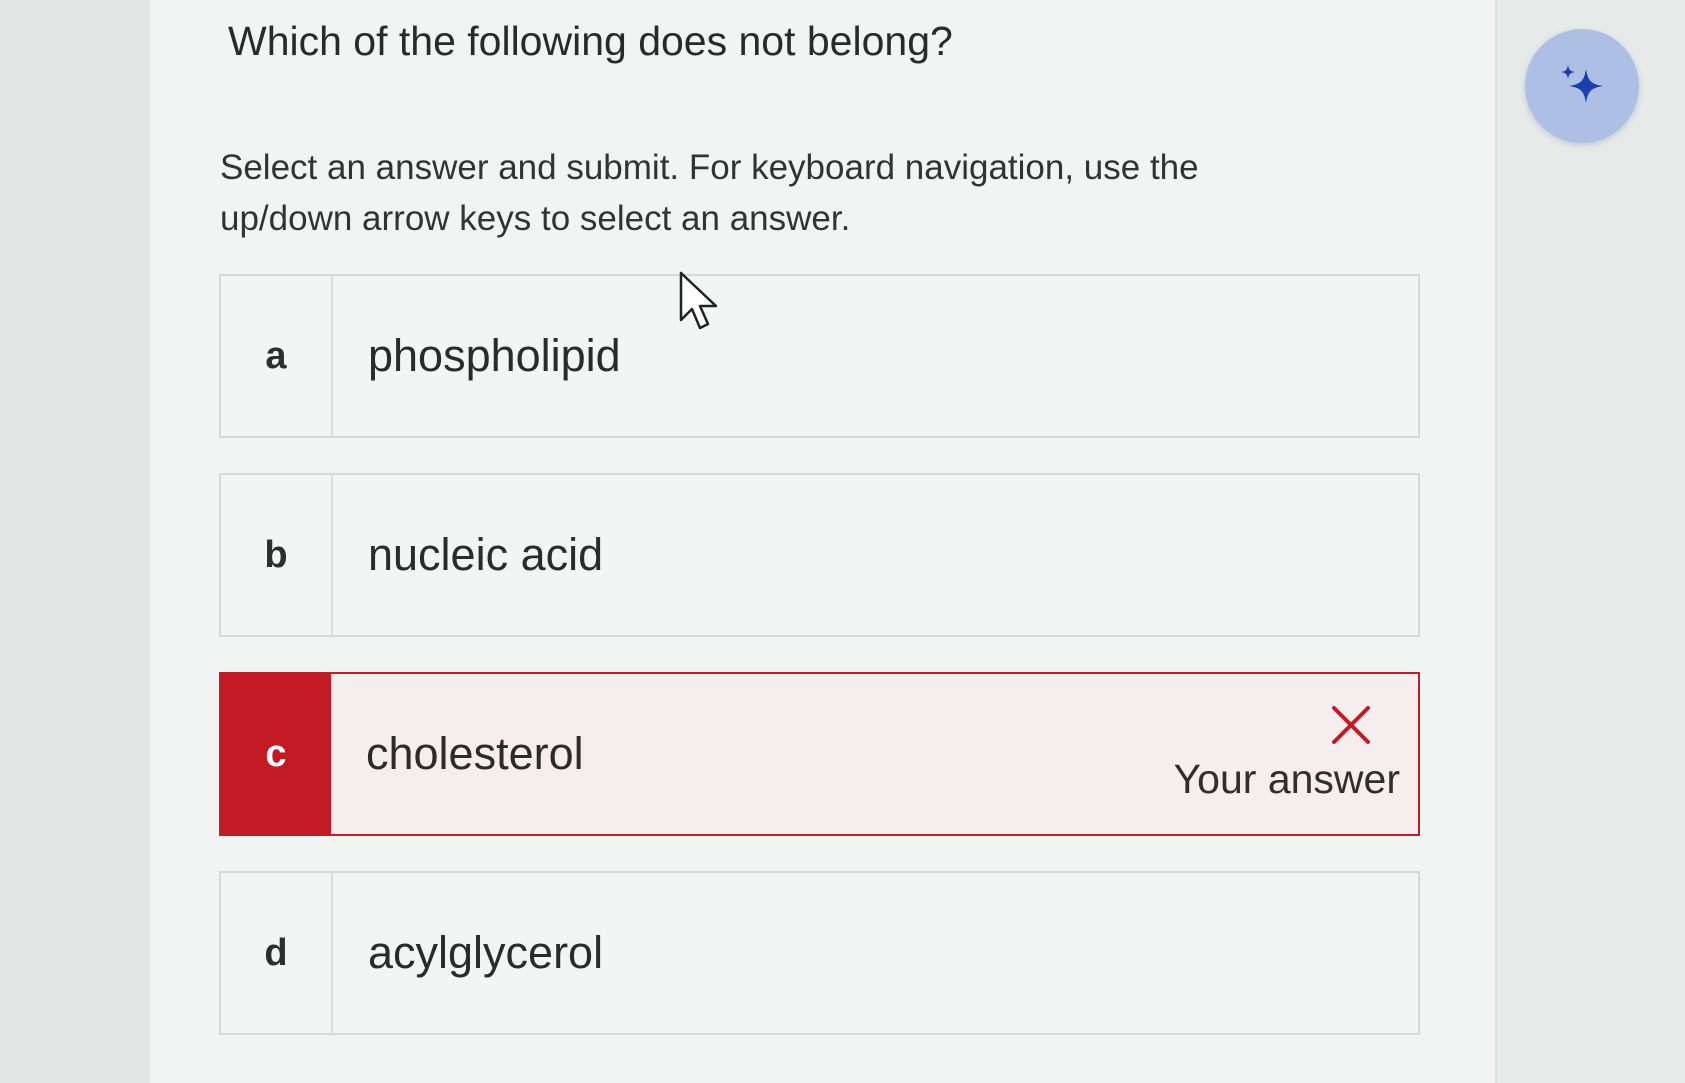  What do you see at coordinates (1286, 779) in the screenshot?
I see `your-answer-label: Your answer` at bounding box center [1286, 779].